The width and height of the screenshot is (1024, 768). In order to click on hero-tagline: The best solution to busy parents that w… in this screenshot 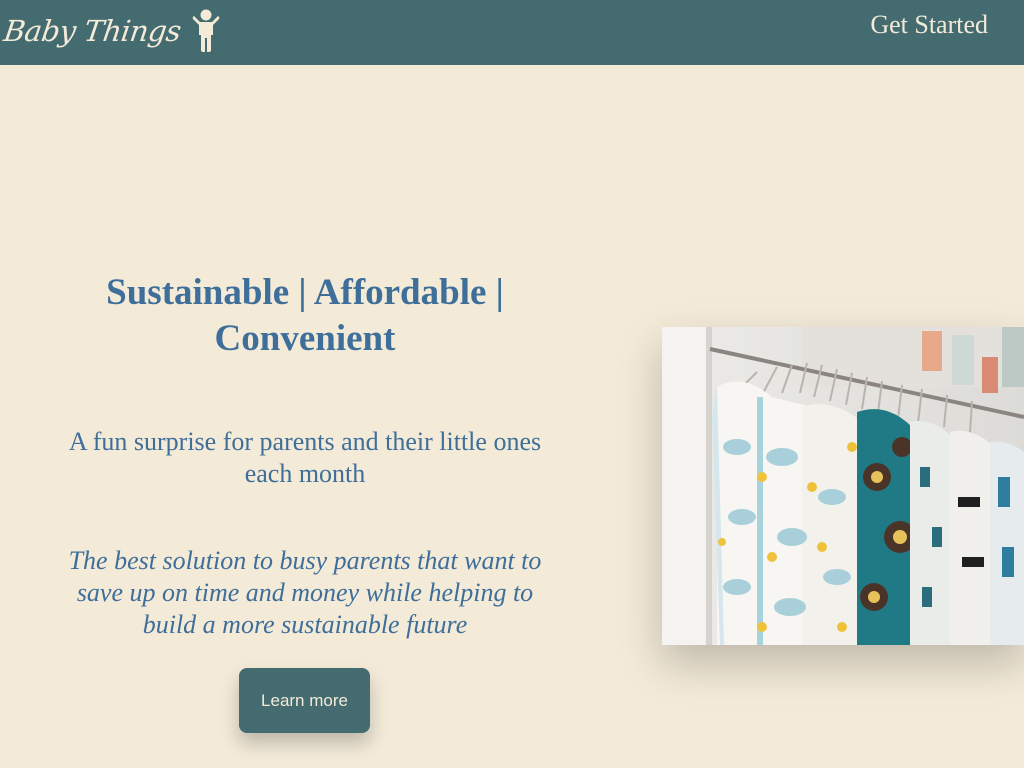, I will do `click(305, 592)`.